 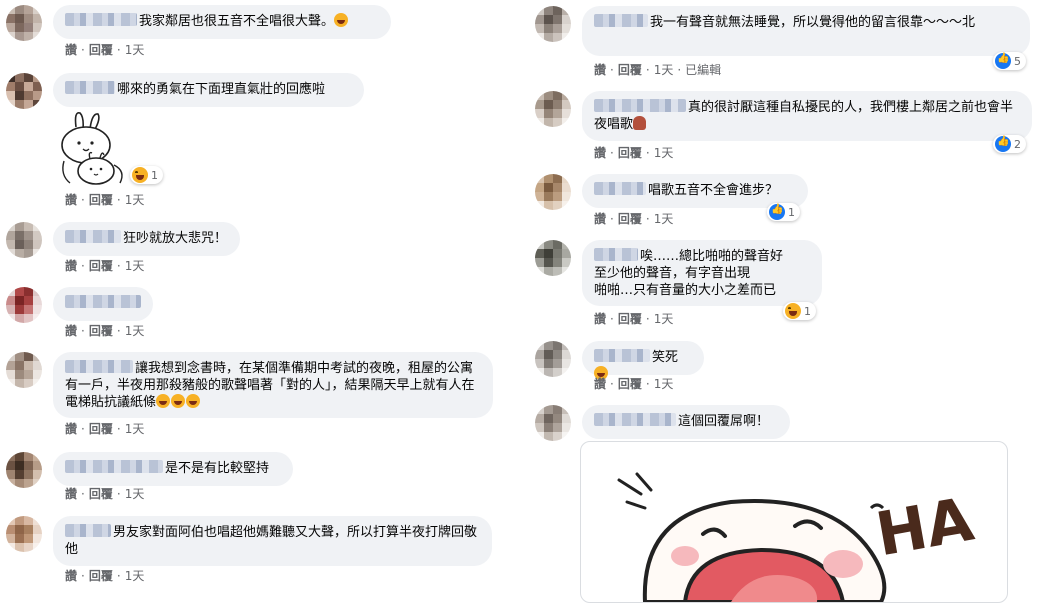 I want to click on comment-text: 是不是有比較堅持, so click(x=217, y=468).